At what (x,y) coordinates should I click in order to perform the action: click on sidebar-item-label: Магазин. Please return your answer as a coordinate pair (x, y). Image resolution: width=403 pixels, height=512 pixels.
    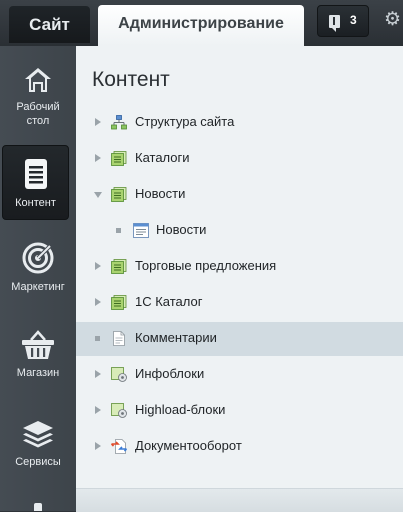
    Looking at the image, I should click on (38, 373).